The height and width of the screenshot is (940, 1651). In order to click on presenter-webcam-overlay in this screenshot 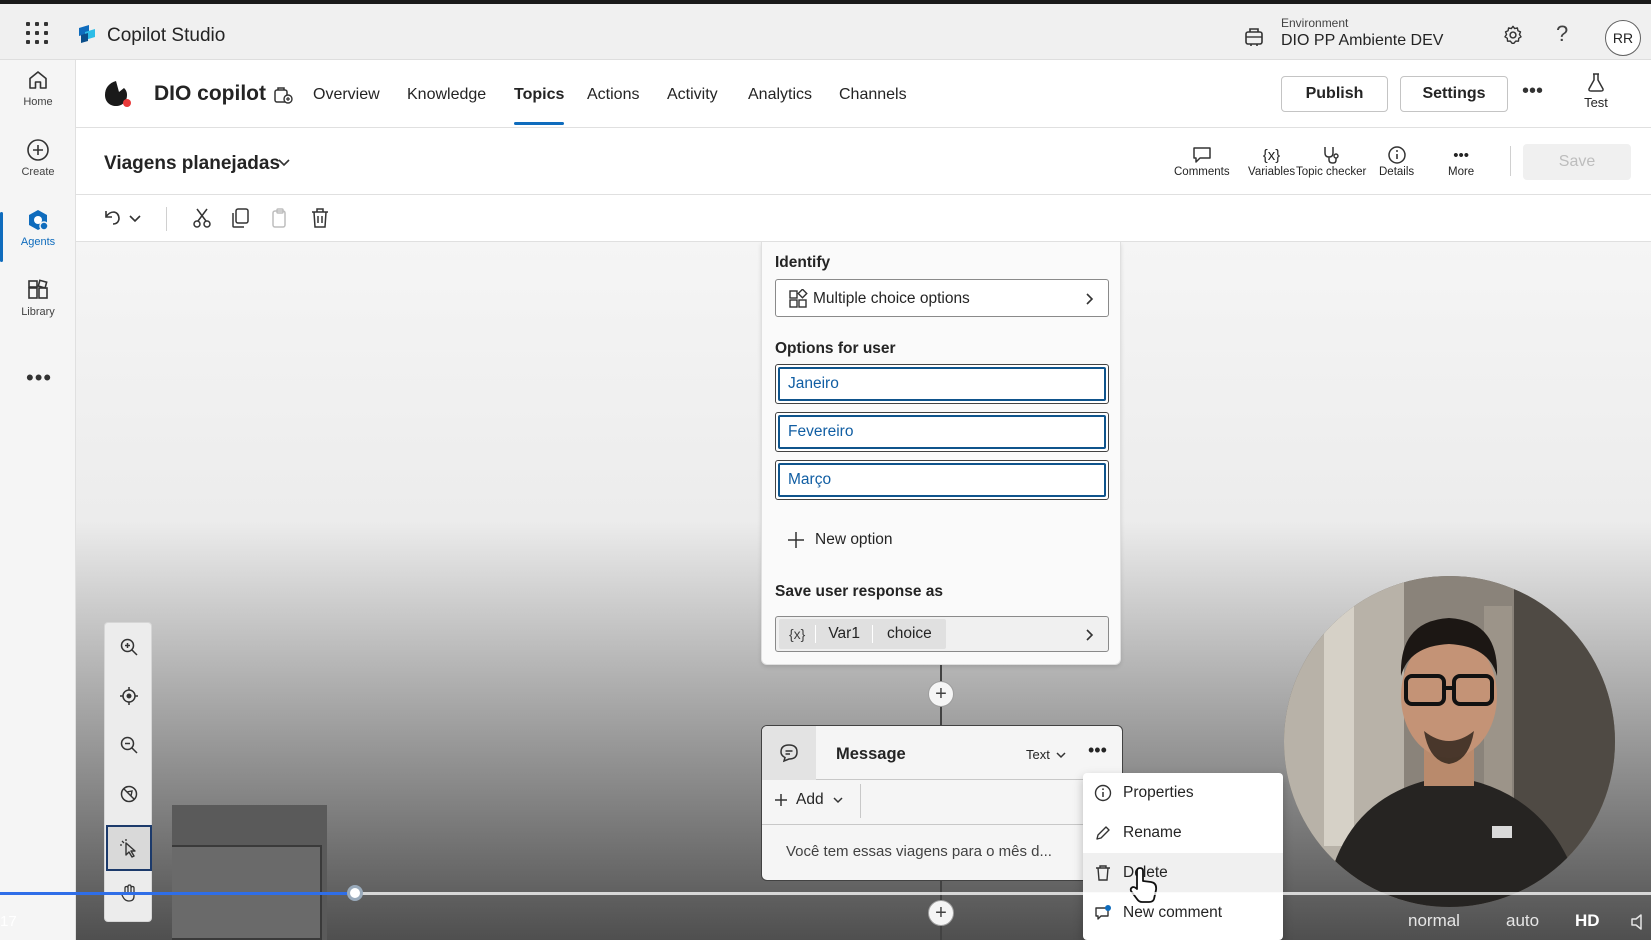, I will do `click(1449, 741)`.